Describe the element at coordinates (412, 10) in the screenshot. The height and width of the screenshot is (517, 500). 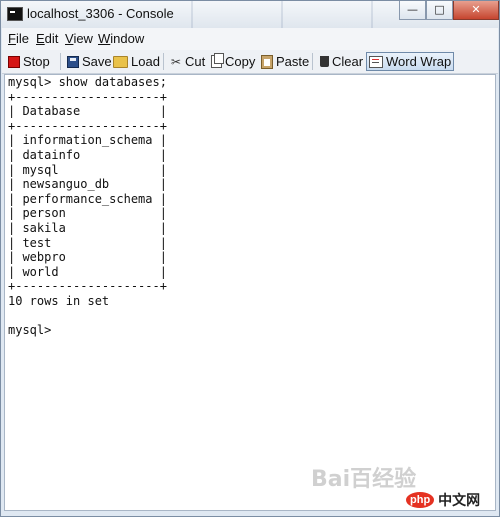
I see `minimize-button: —` at that location.